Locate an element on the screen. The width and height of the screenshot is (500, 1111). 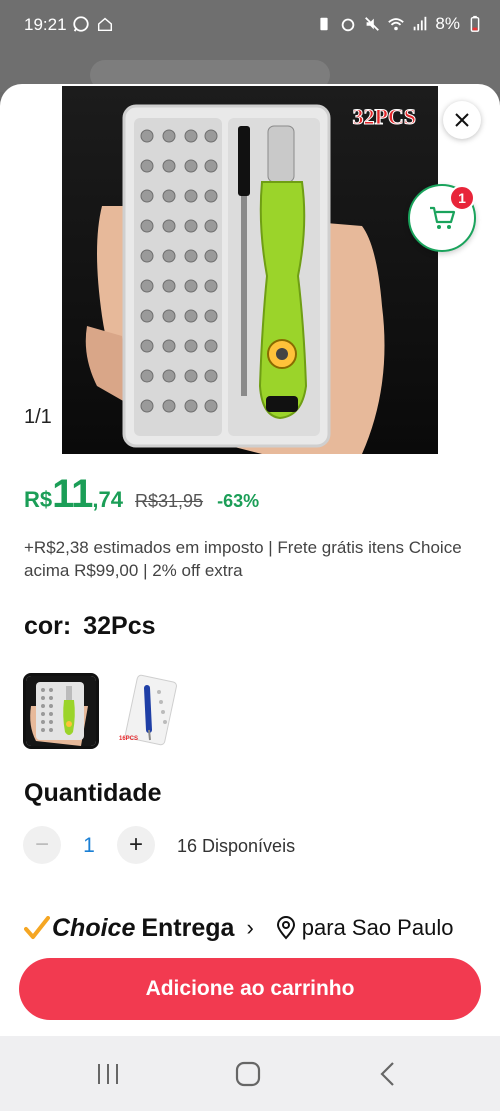
close-icon is located at coordinates (462, 120).